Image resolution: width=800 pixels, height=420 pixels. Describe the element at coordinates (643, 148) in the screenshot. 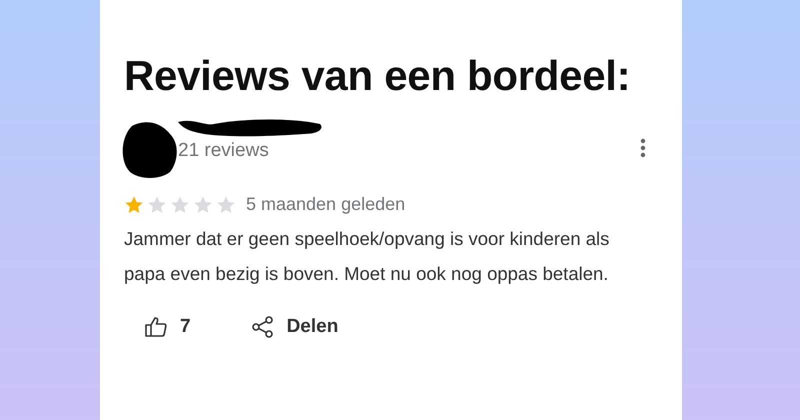

I see `more-options-icon` at that location.